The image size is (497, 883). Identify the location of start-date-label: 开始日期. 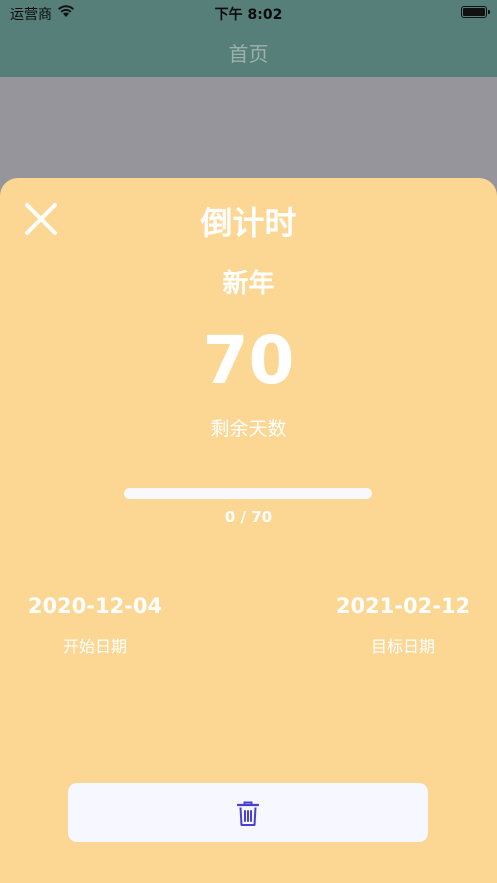
(94, 646).